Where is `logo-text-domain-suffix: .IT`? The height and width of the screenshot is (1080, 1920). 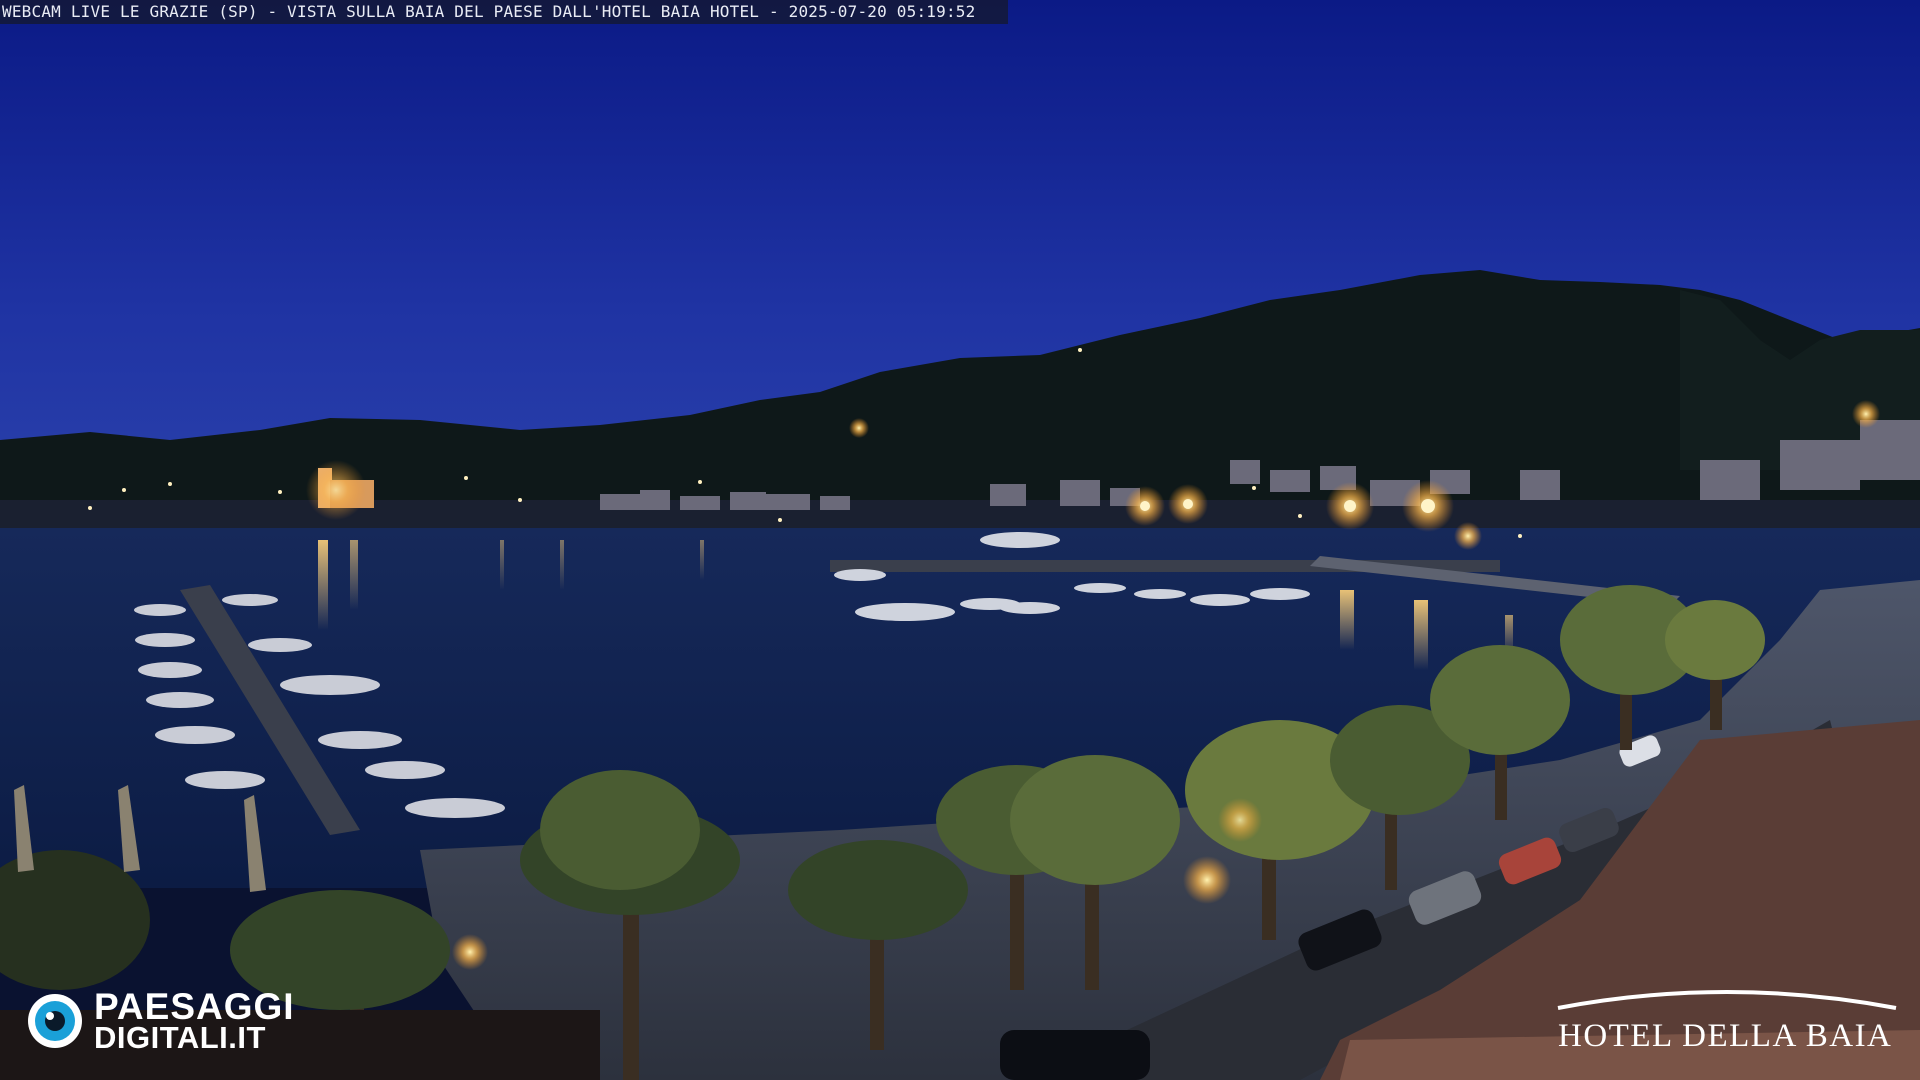
logo-text-domain-suffix: .IT is located at coordinates (247, 1037).